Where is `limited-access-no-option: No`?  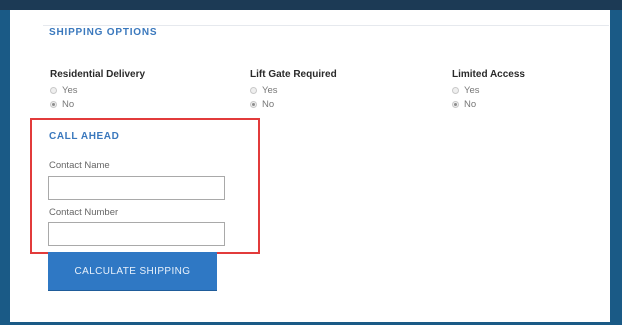
limited-access-no-option: No is located at coordinates (488, 104).